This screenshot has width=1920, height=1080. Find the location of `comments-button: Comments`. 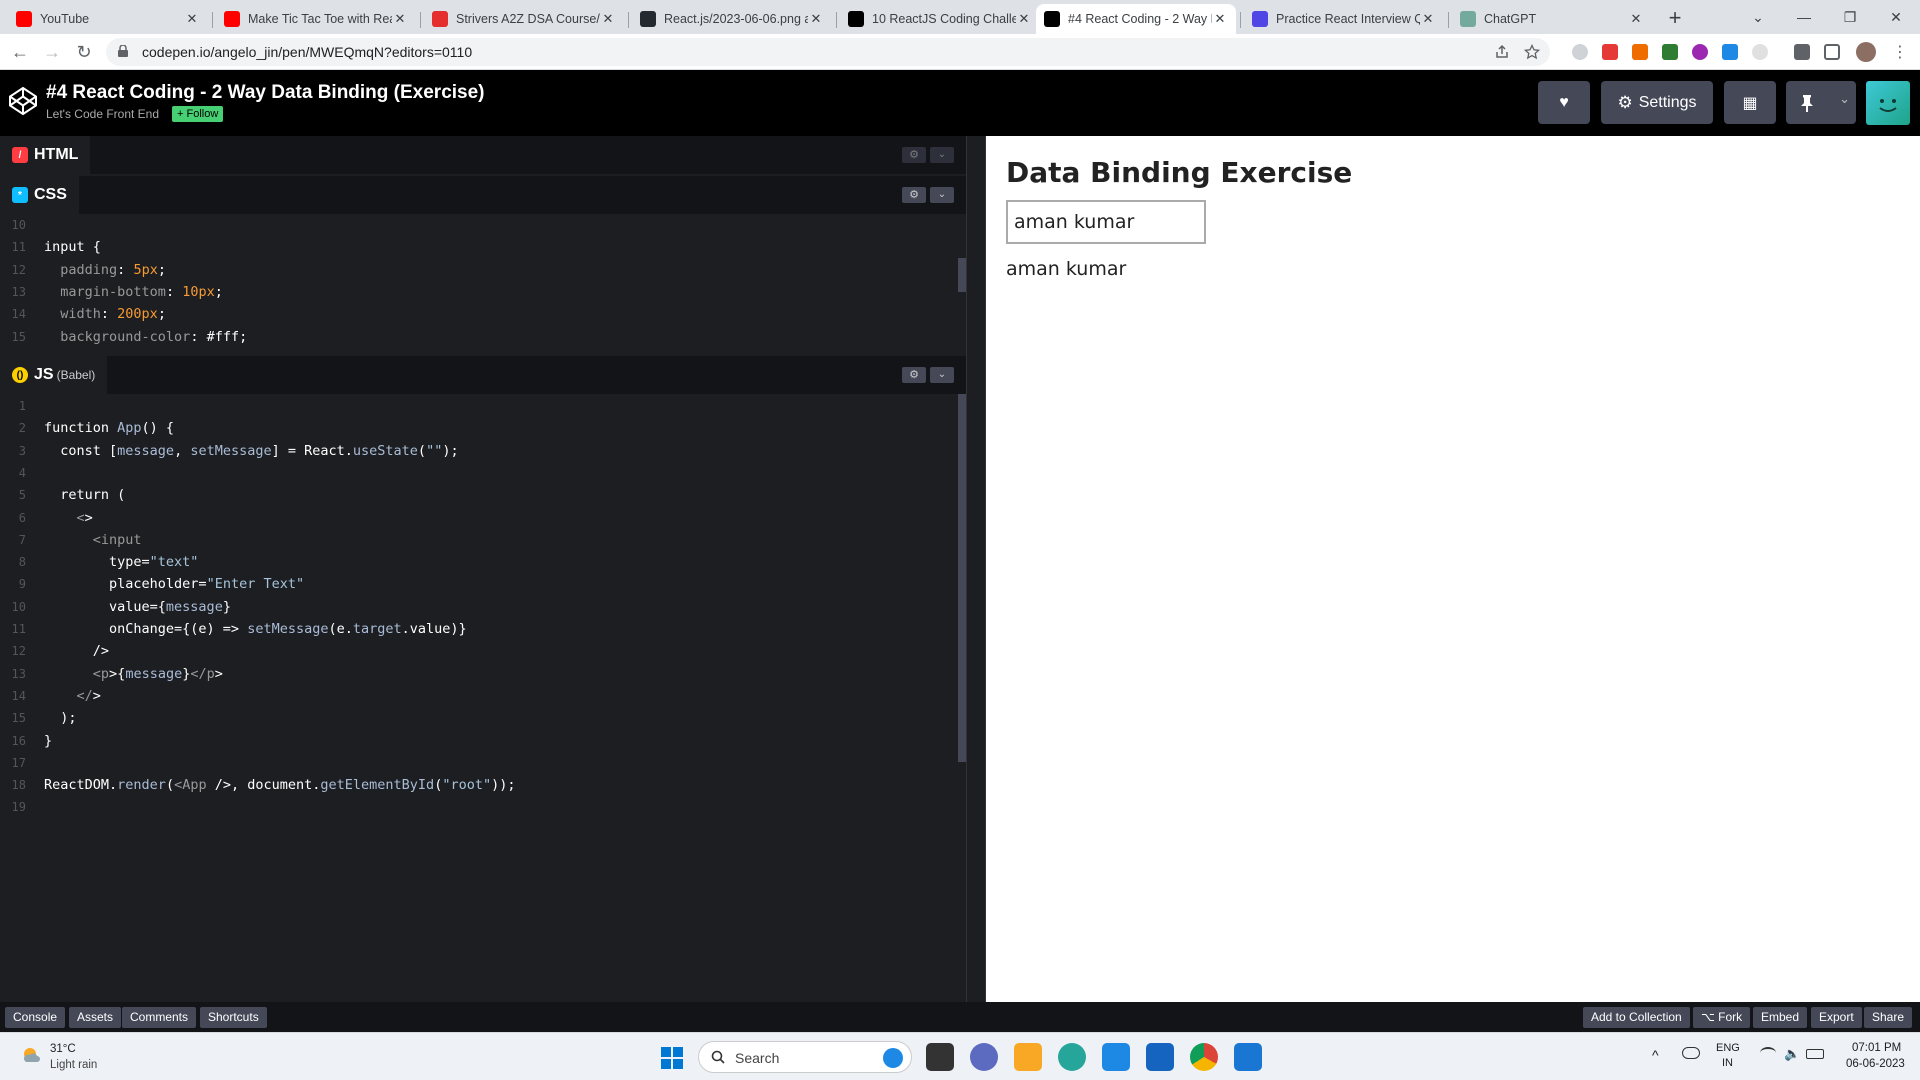

comments-button: Comments is located at coordinates (159, 1017).